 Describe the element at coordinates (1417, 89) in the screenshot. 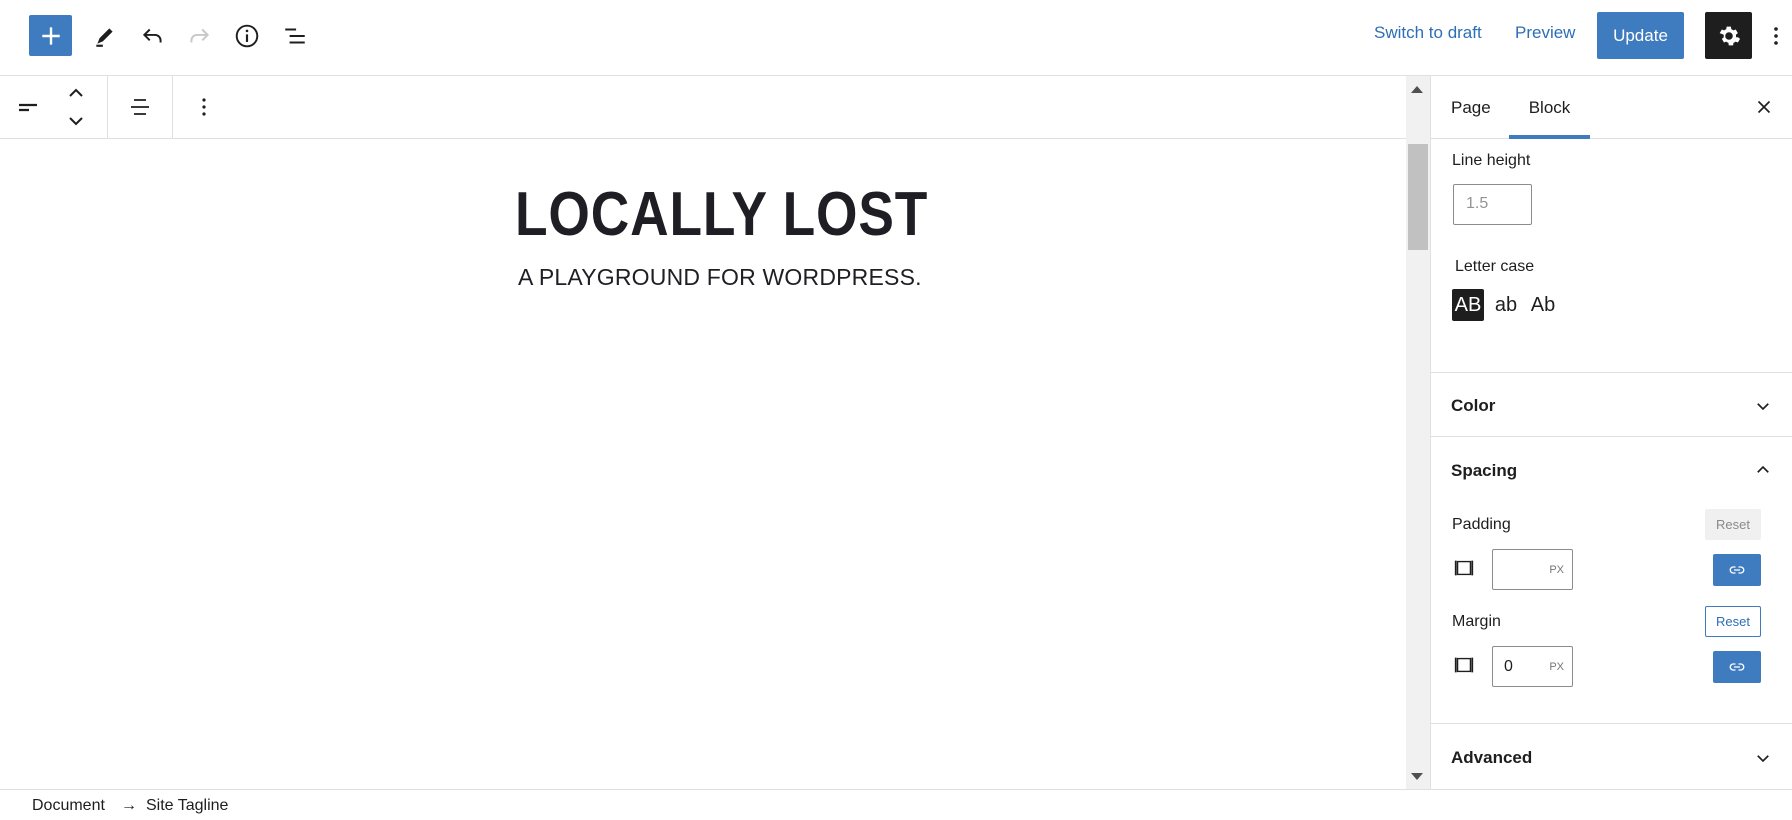

I see `scroll-up-arrow` at that location.